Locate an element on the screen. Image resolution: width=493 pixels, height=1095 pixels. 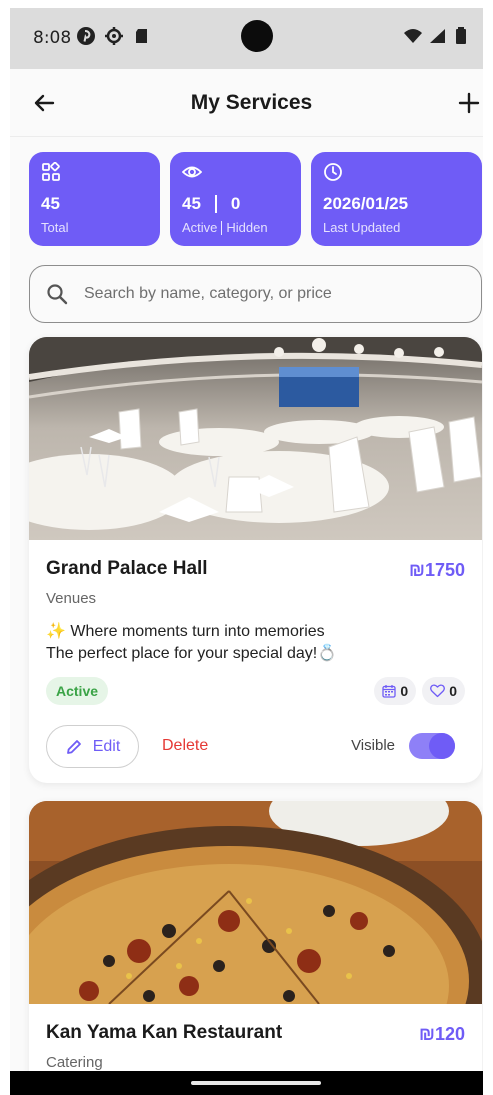
add-service-button is located at coordinates (469, 103).